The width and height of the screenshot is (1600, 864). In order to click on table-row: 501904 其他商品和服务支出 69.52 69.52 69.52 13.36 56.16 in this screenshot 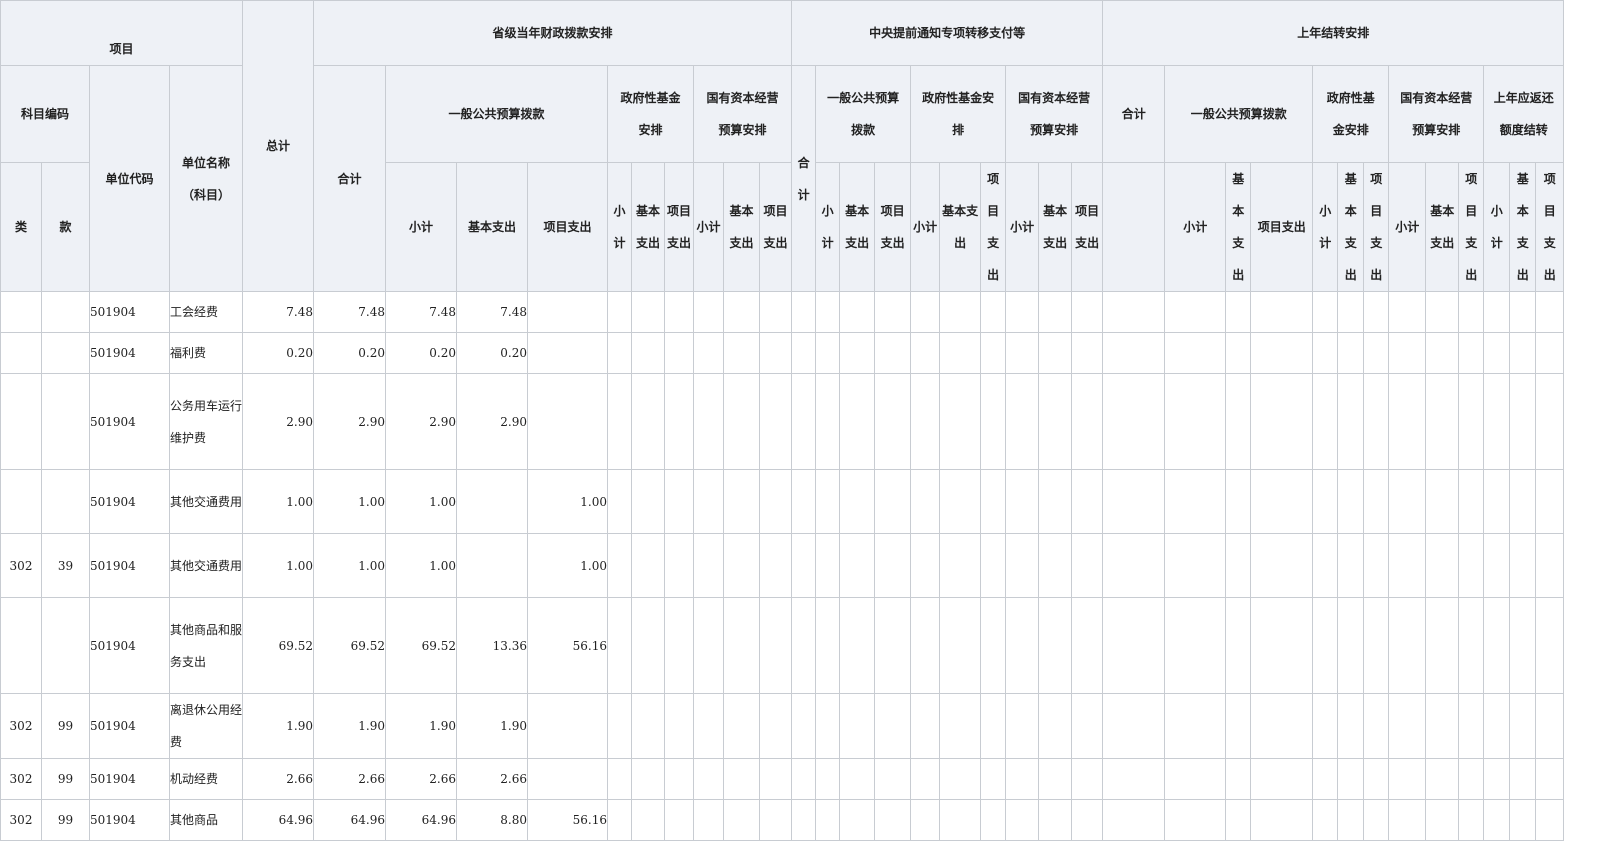, I will do `click(782, 645)`.